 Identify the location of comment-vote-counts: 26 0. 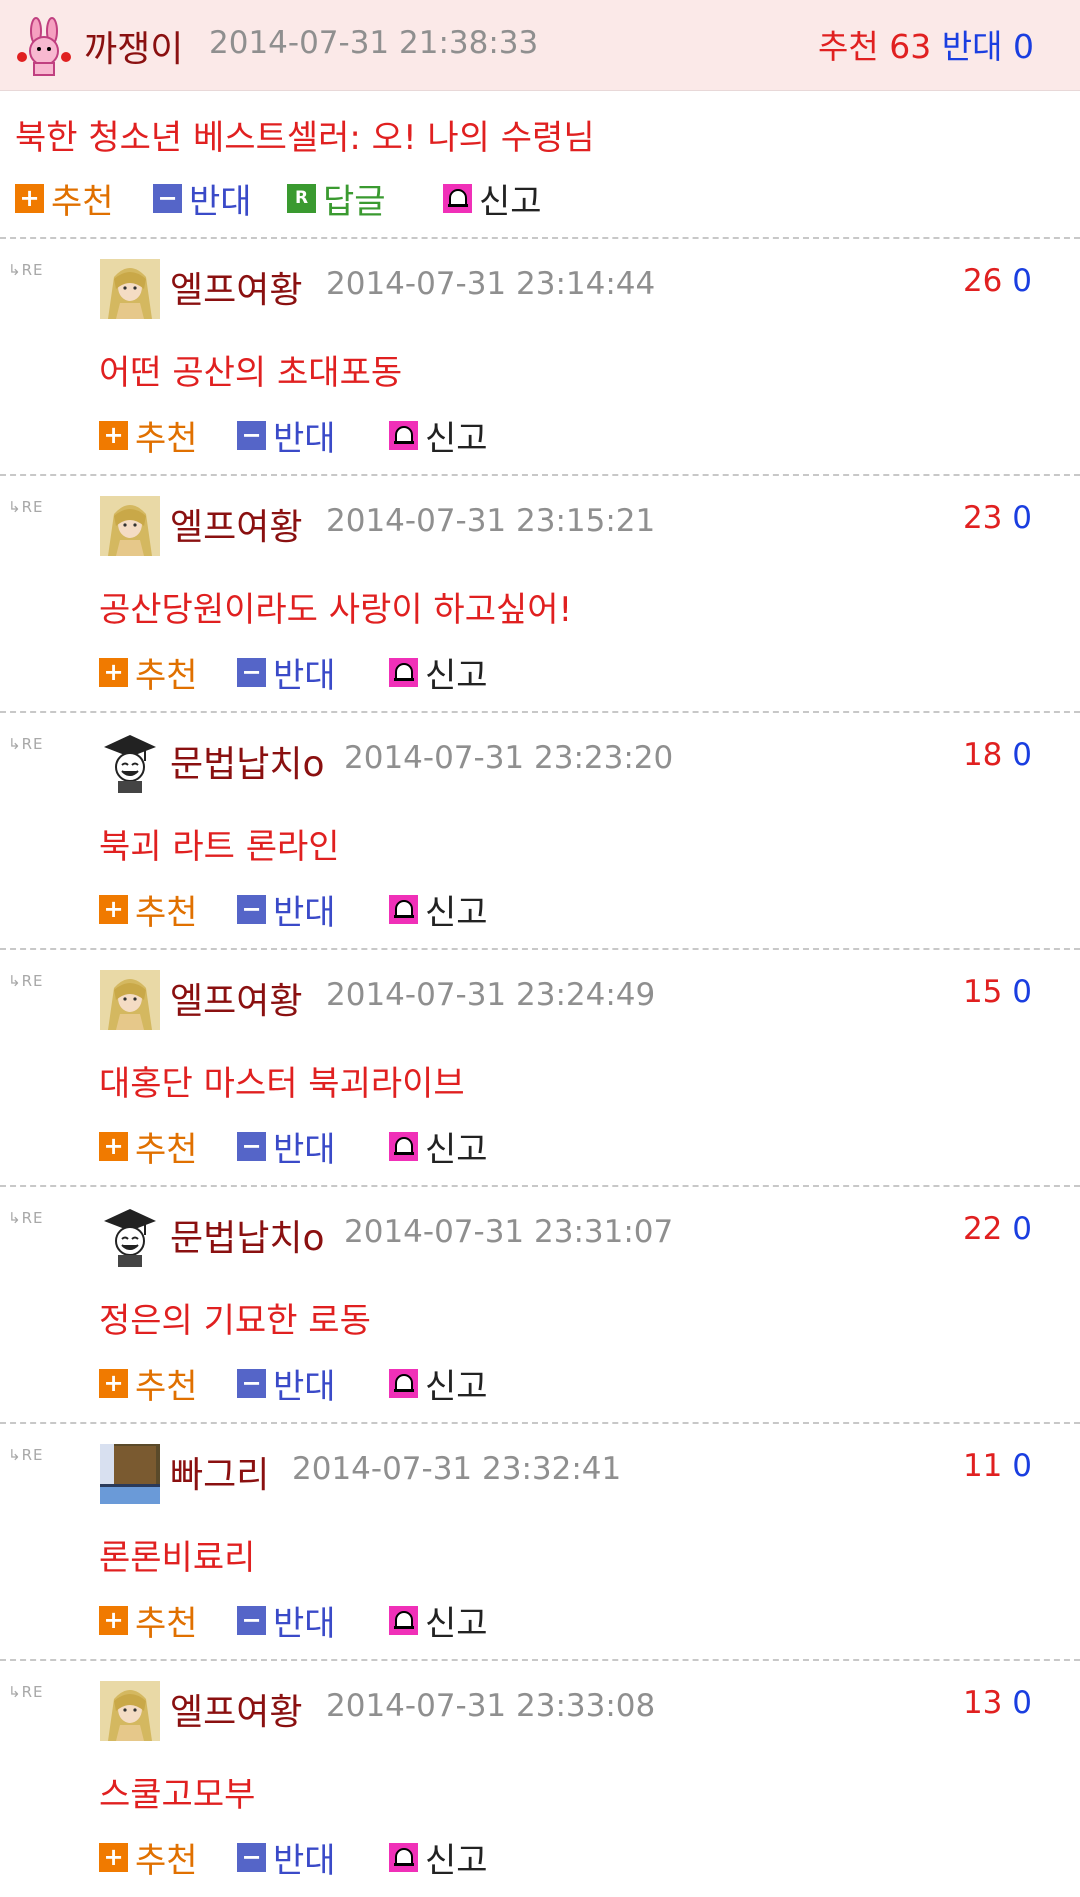
(997, 281).